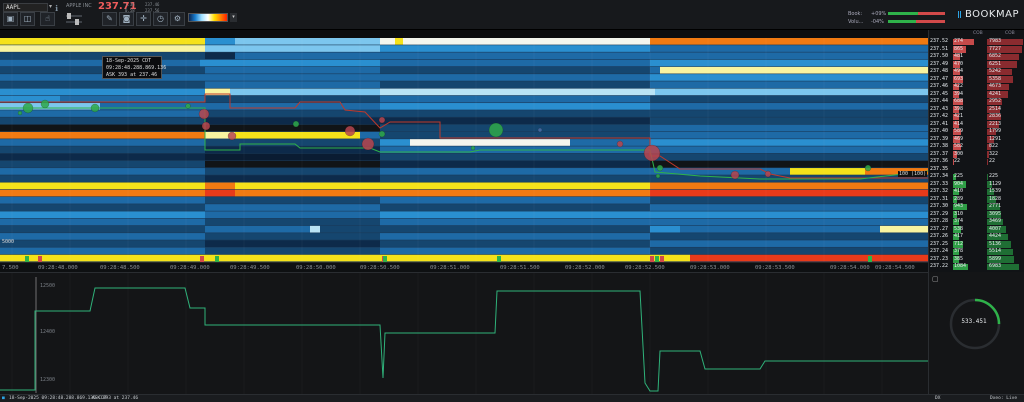  I want to click on gauge, so click(975, 324).